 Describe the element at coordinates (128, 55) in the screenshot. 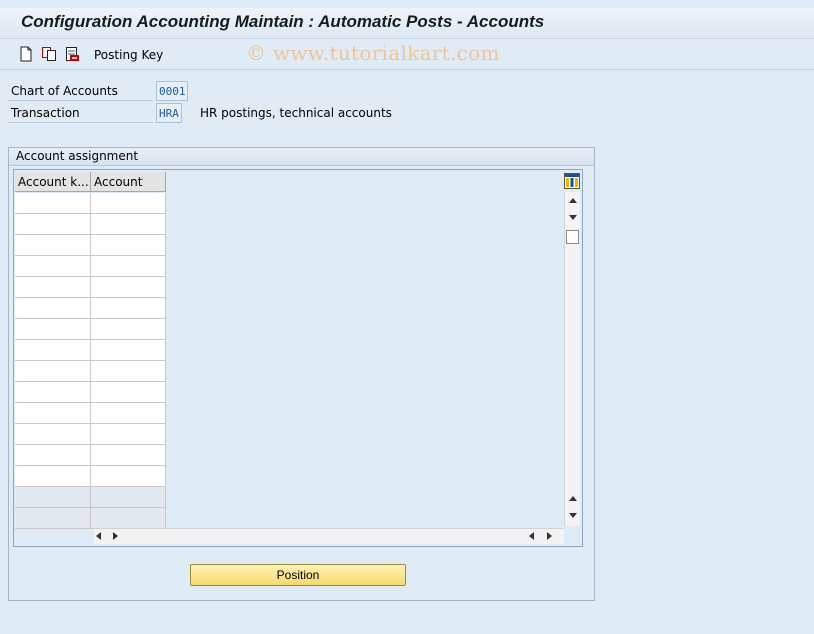

I see `posting-key-button: Posting Key` at that location.